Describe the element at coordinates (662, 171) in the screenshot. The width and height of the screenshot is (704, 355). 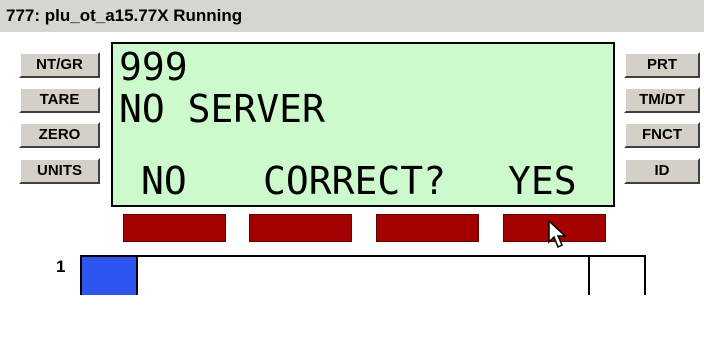
I see `id-button: ID` at that location.